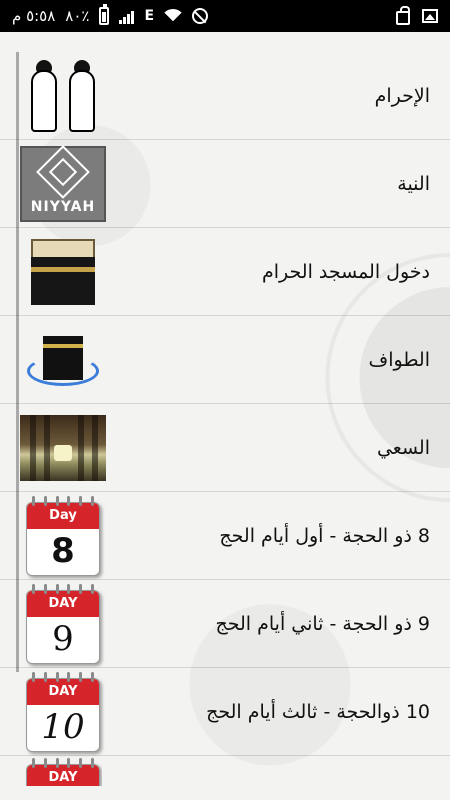 The height and width of the screenshot is (800, 450). I want to click on list-item-label: 8 ذو الحجة - أول أيام الحج, so click(324, 535).